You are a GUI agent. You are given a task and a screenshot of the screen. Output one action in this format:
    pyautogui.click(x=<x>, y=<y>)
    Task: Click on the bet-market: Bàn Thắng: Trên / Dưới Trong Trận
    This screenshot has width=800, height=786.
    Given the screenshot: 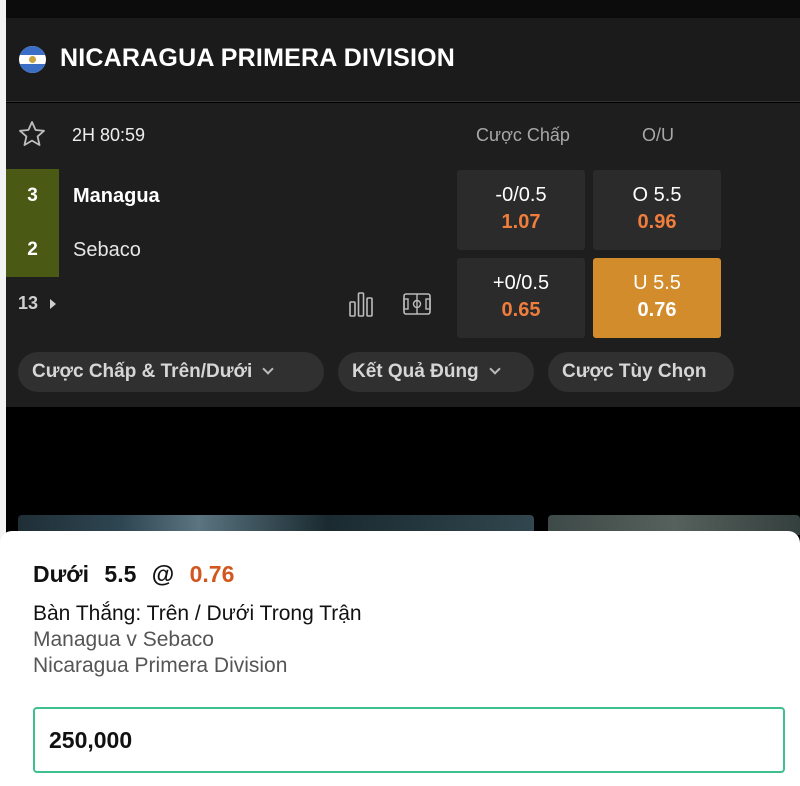 What is the action you would take?
    pyautogui.click(x=197, y=613)
    